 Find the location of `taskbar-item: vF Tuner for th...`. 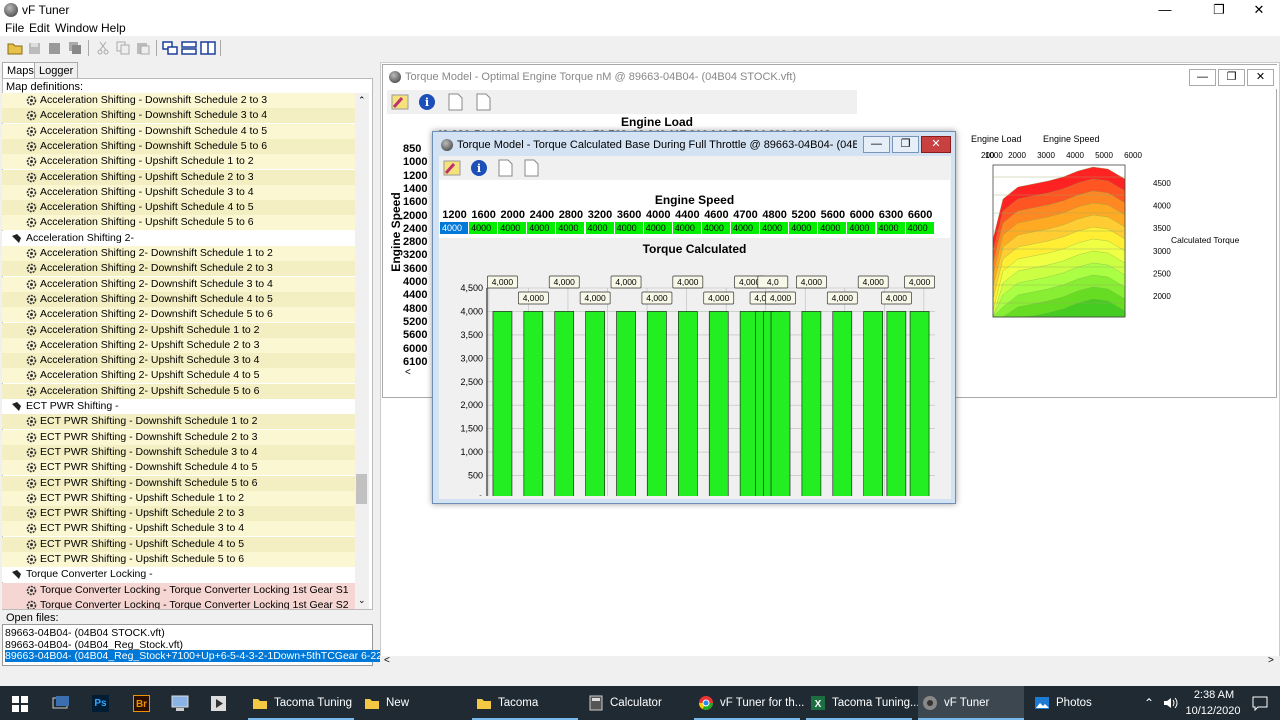

taskbar-item: vF Tuner for th... is located at coordinates (749, 703).